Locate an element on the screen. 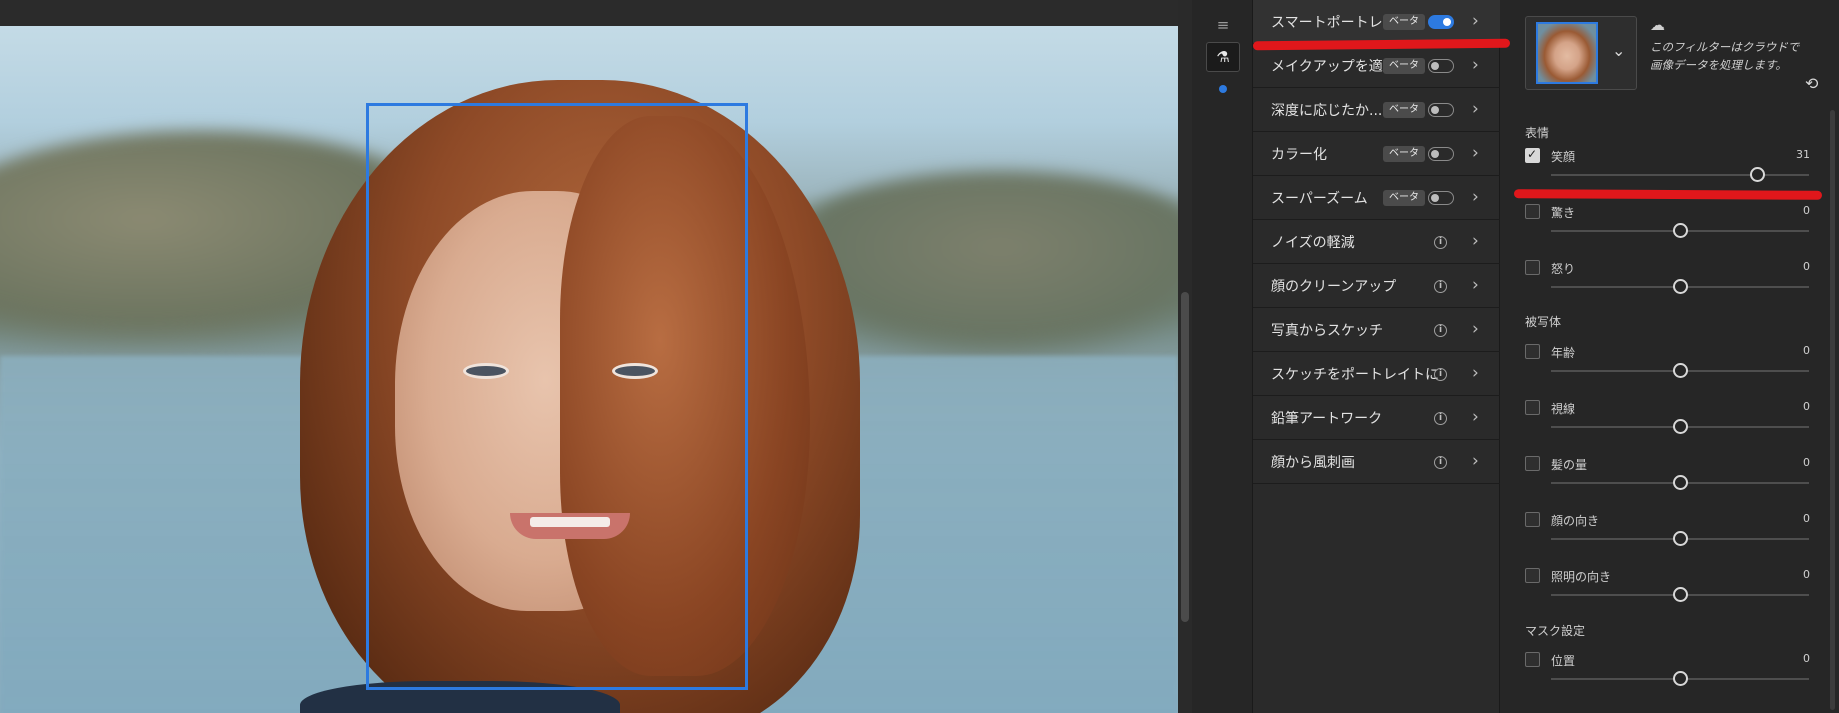 The image size is (1839, 713). filter-item: スケッチをポートレイトに i › is located at coordinates (1376, 374).